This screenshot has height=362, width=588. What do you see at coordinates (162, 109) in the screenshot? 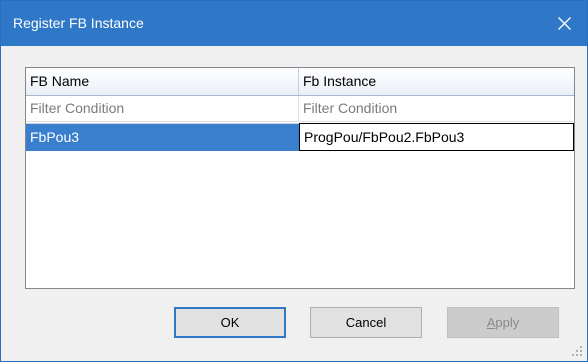
I see `fb-name-filter-input: Filter Condition` at bounding box center [162, 109].